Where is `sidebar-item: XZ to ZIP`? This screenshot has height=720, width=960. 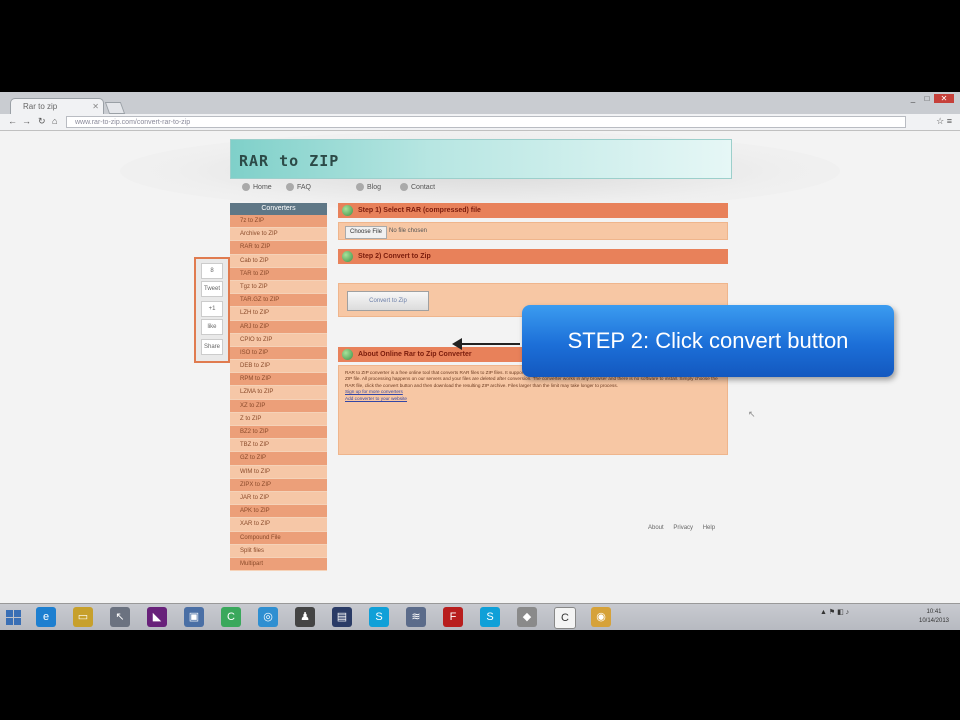
sidebar-item: XZ to ZIP is located at coordinates (278, 406).